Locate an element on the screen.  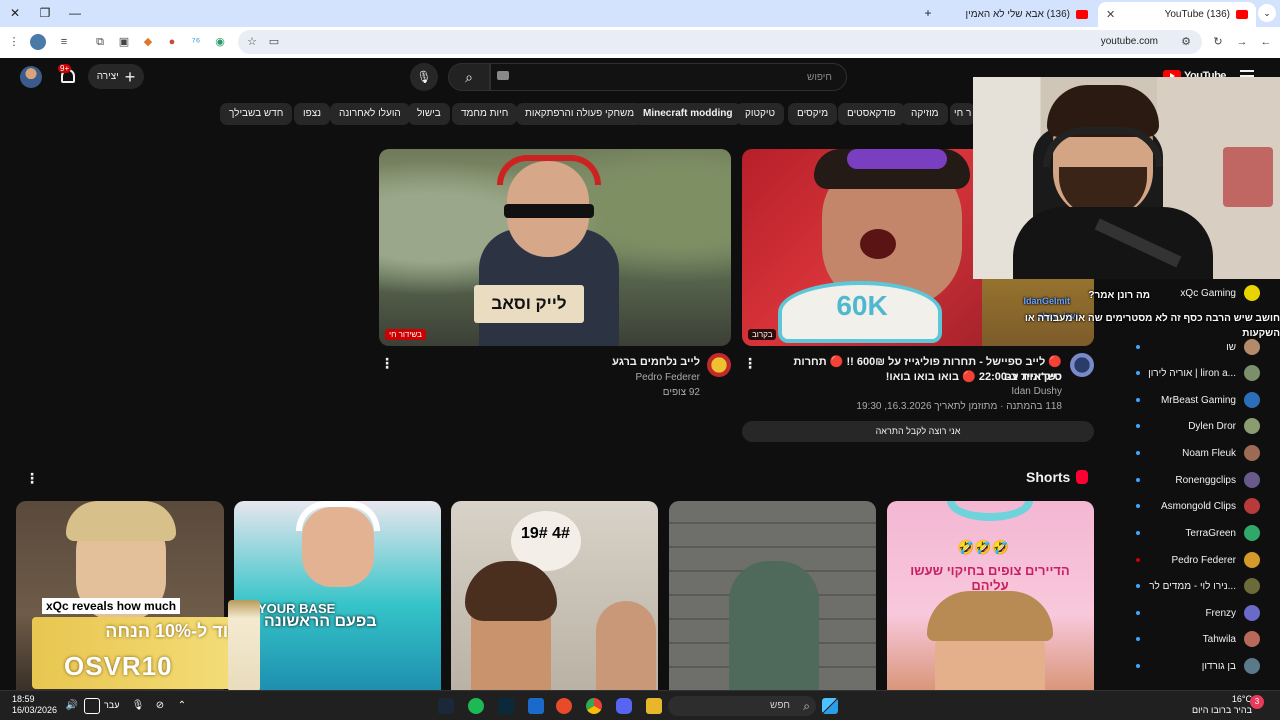
extension-icon: ⁷⁶ is located at coordinates (196, 42).